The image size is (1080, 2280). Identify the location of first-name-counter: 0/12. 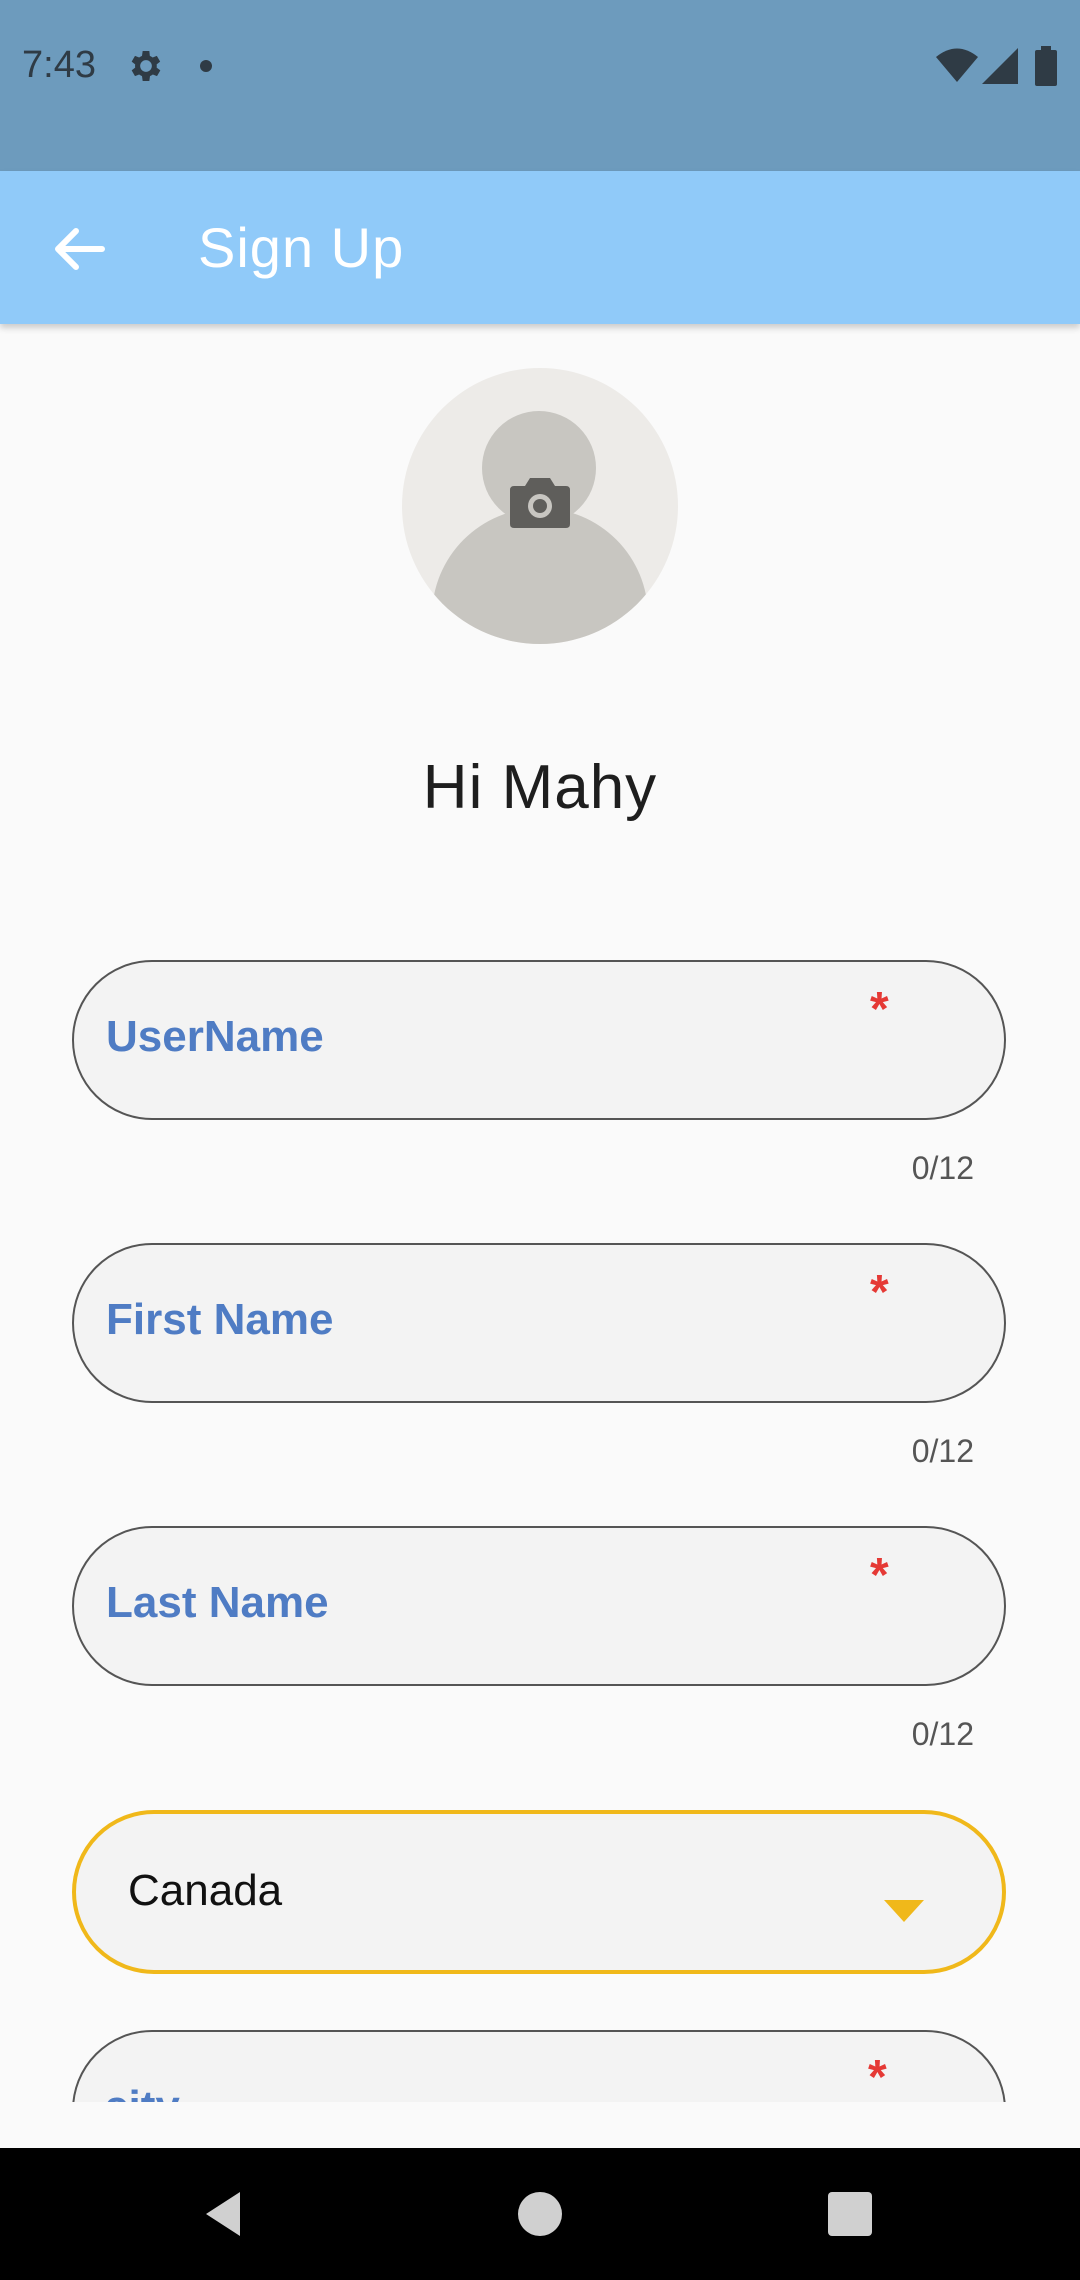
(942, 1451).